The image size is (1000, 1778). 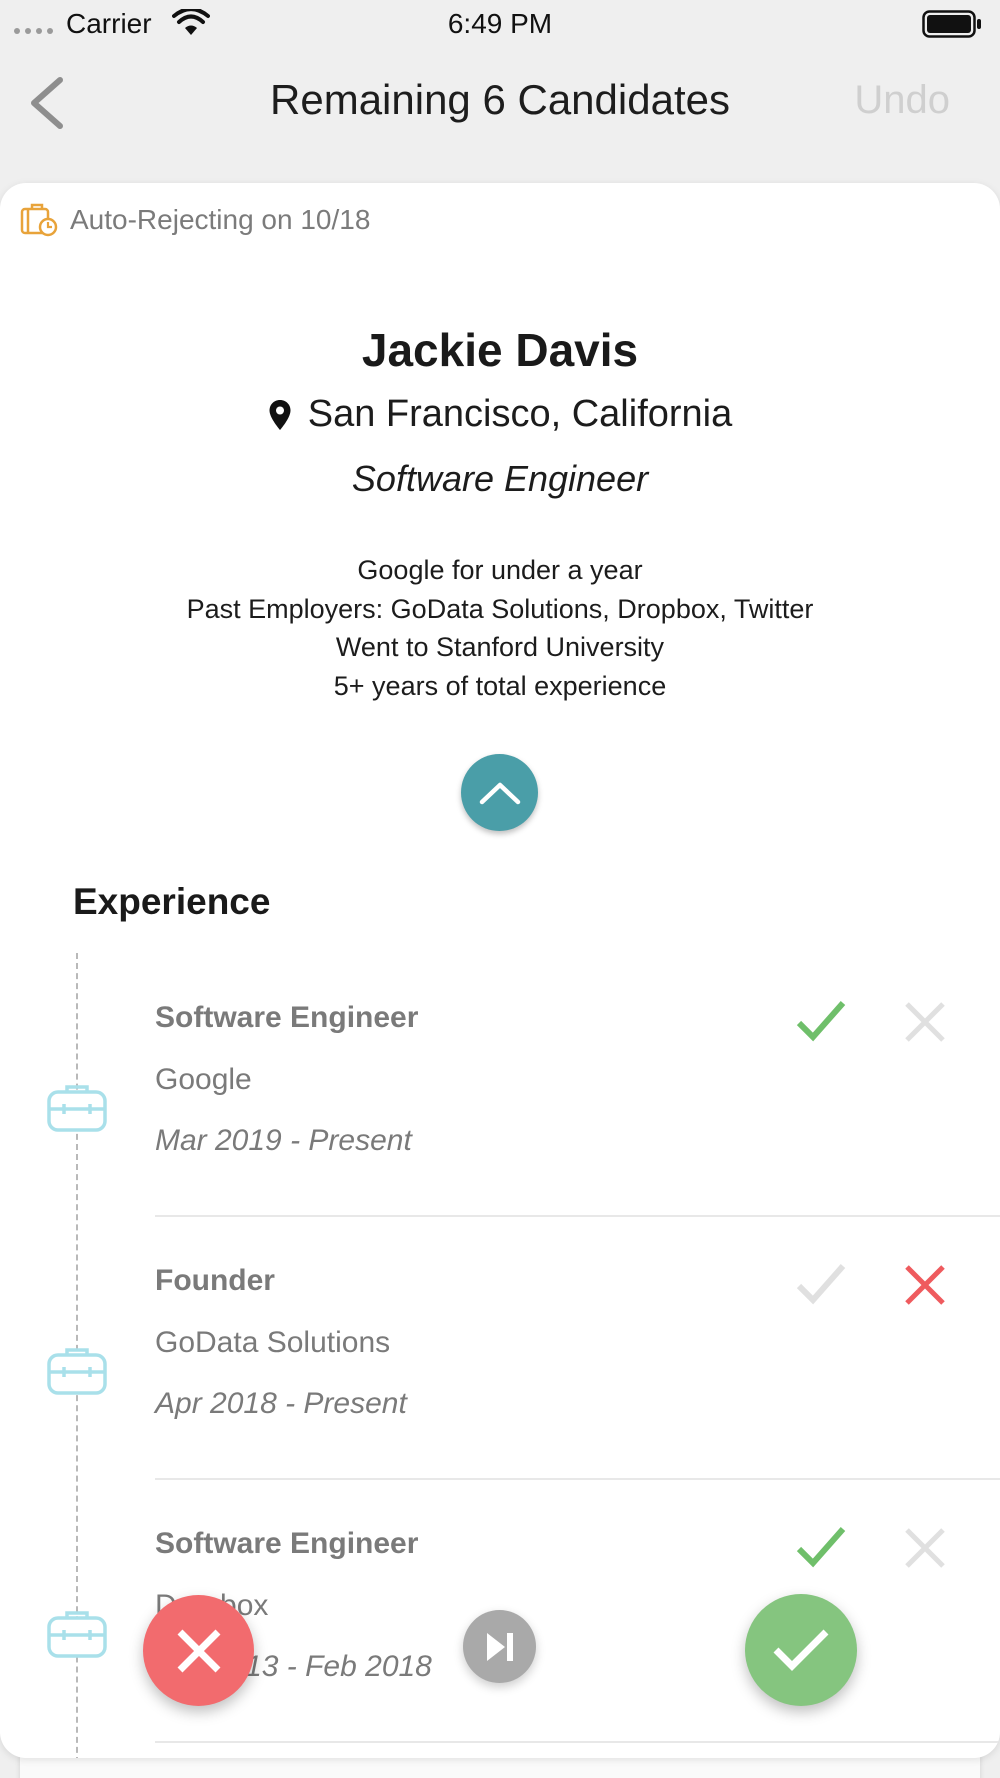 I want to click on job-title: Founder, so click(x=215, y=1280).